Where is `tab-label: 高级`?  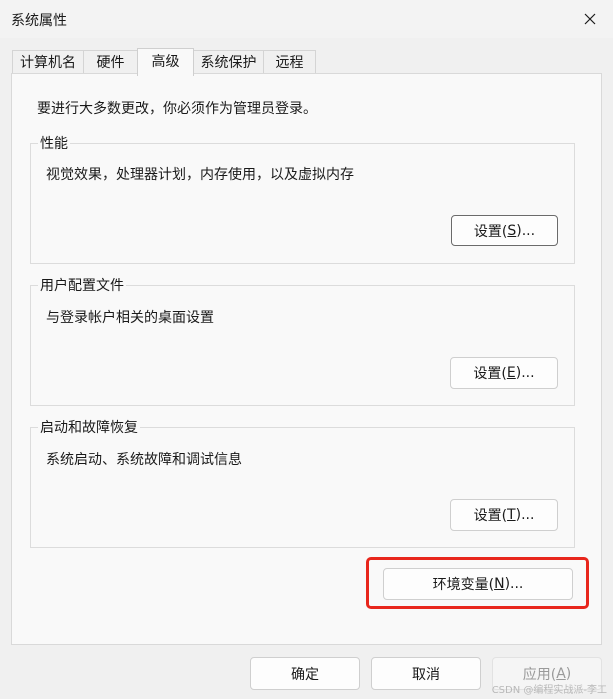
tab-label: 高级 is located at coordinates (165, 62).